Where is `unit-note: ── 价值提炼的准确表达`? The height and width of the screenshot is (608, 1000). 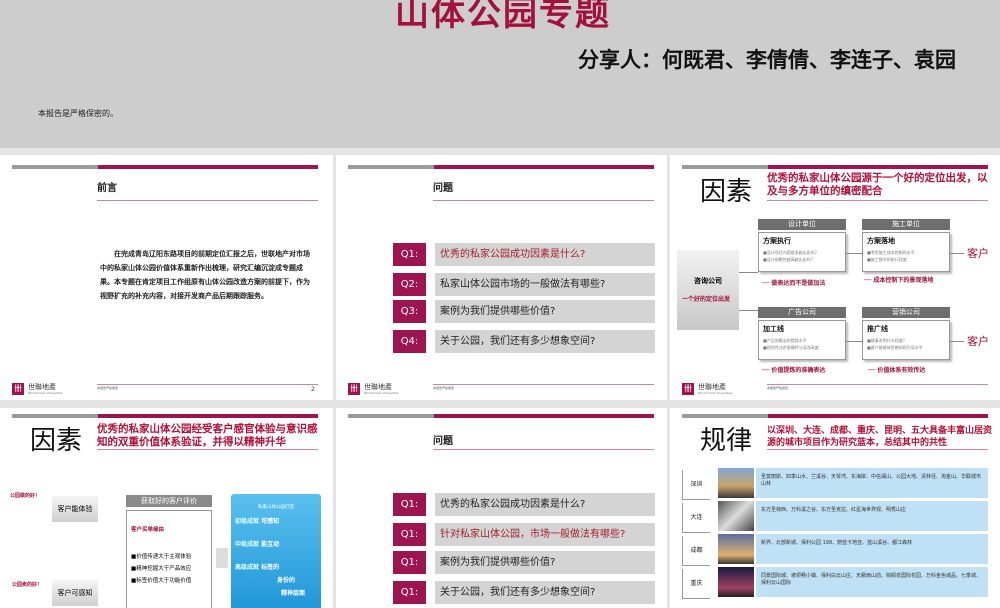
unit-note: ── 价值提炼的准确表达 is located at coordinates (794, 370).